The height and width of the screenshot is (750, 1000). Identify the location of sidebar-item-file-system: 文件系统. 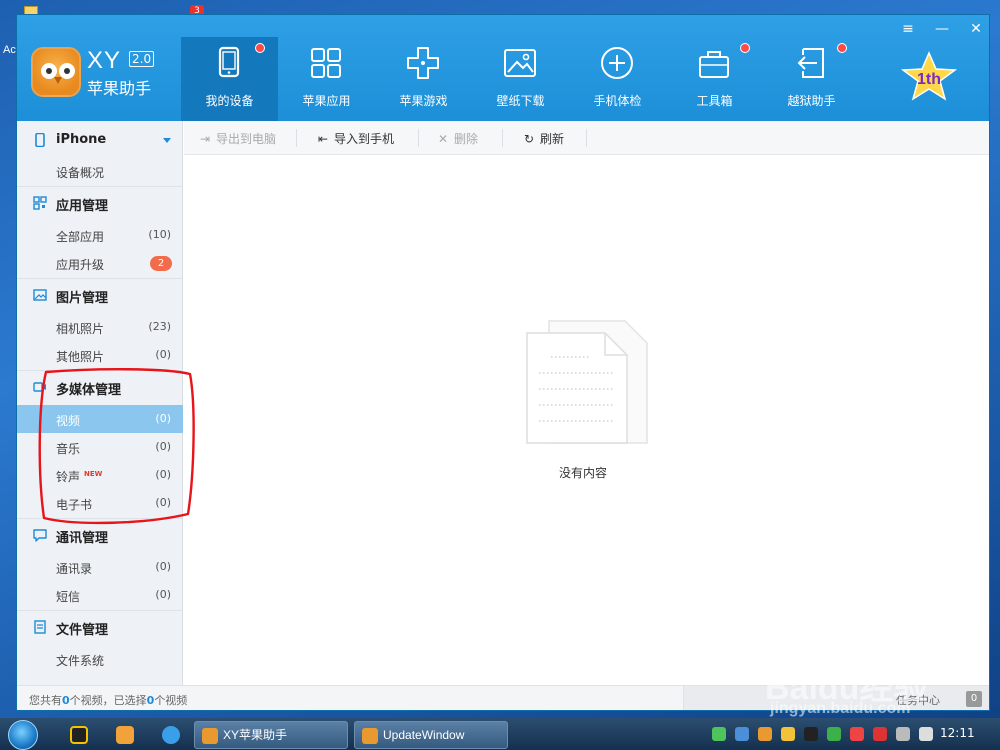
(100, 659).